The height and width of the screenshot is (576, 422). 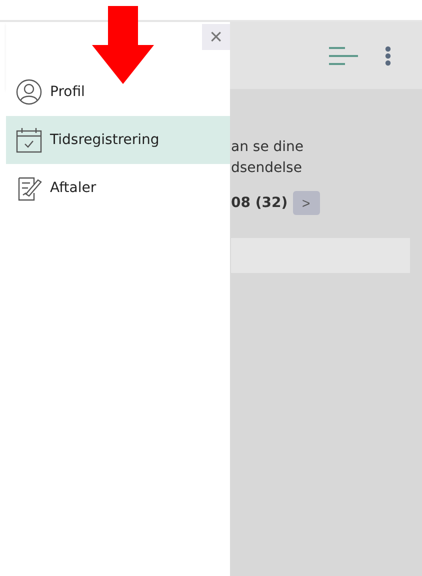 I want to click on count-text: 08 (32), so click(x=259, y=203).